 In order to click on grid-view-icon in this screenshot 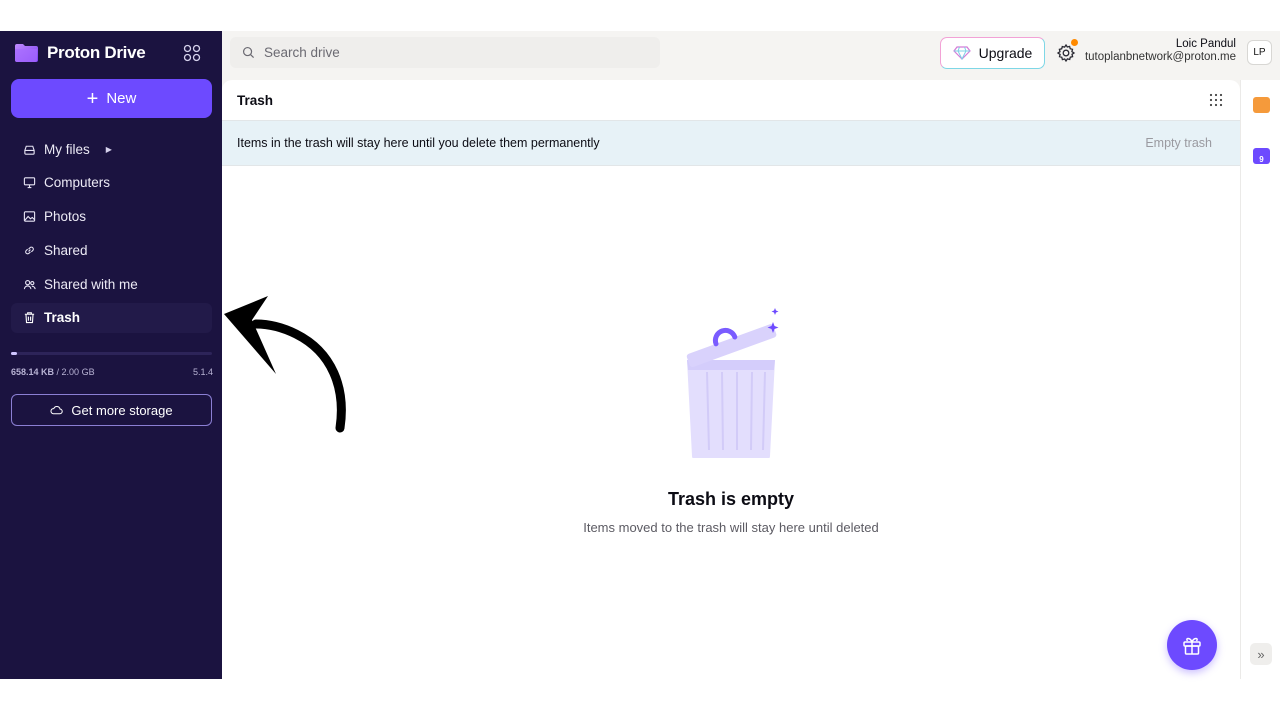, I will do `click(1216, 100)`.